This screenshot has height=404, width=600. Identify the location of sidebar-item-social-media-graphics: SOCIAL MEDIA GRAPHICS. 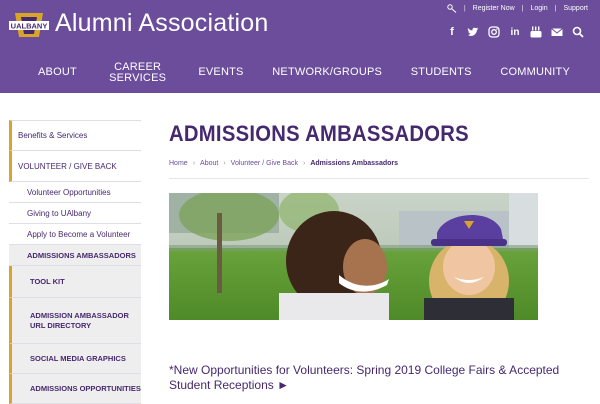
(75, 359).